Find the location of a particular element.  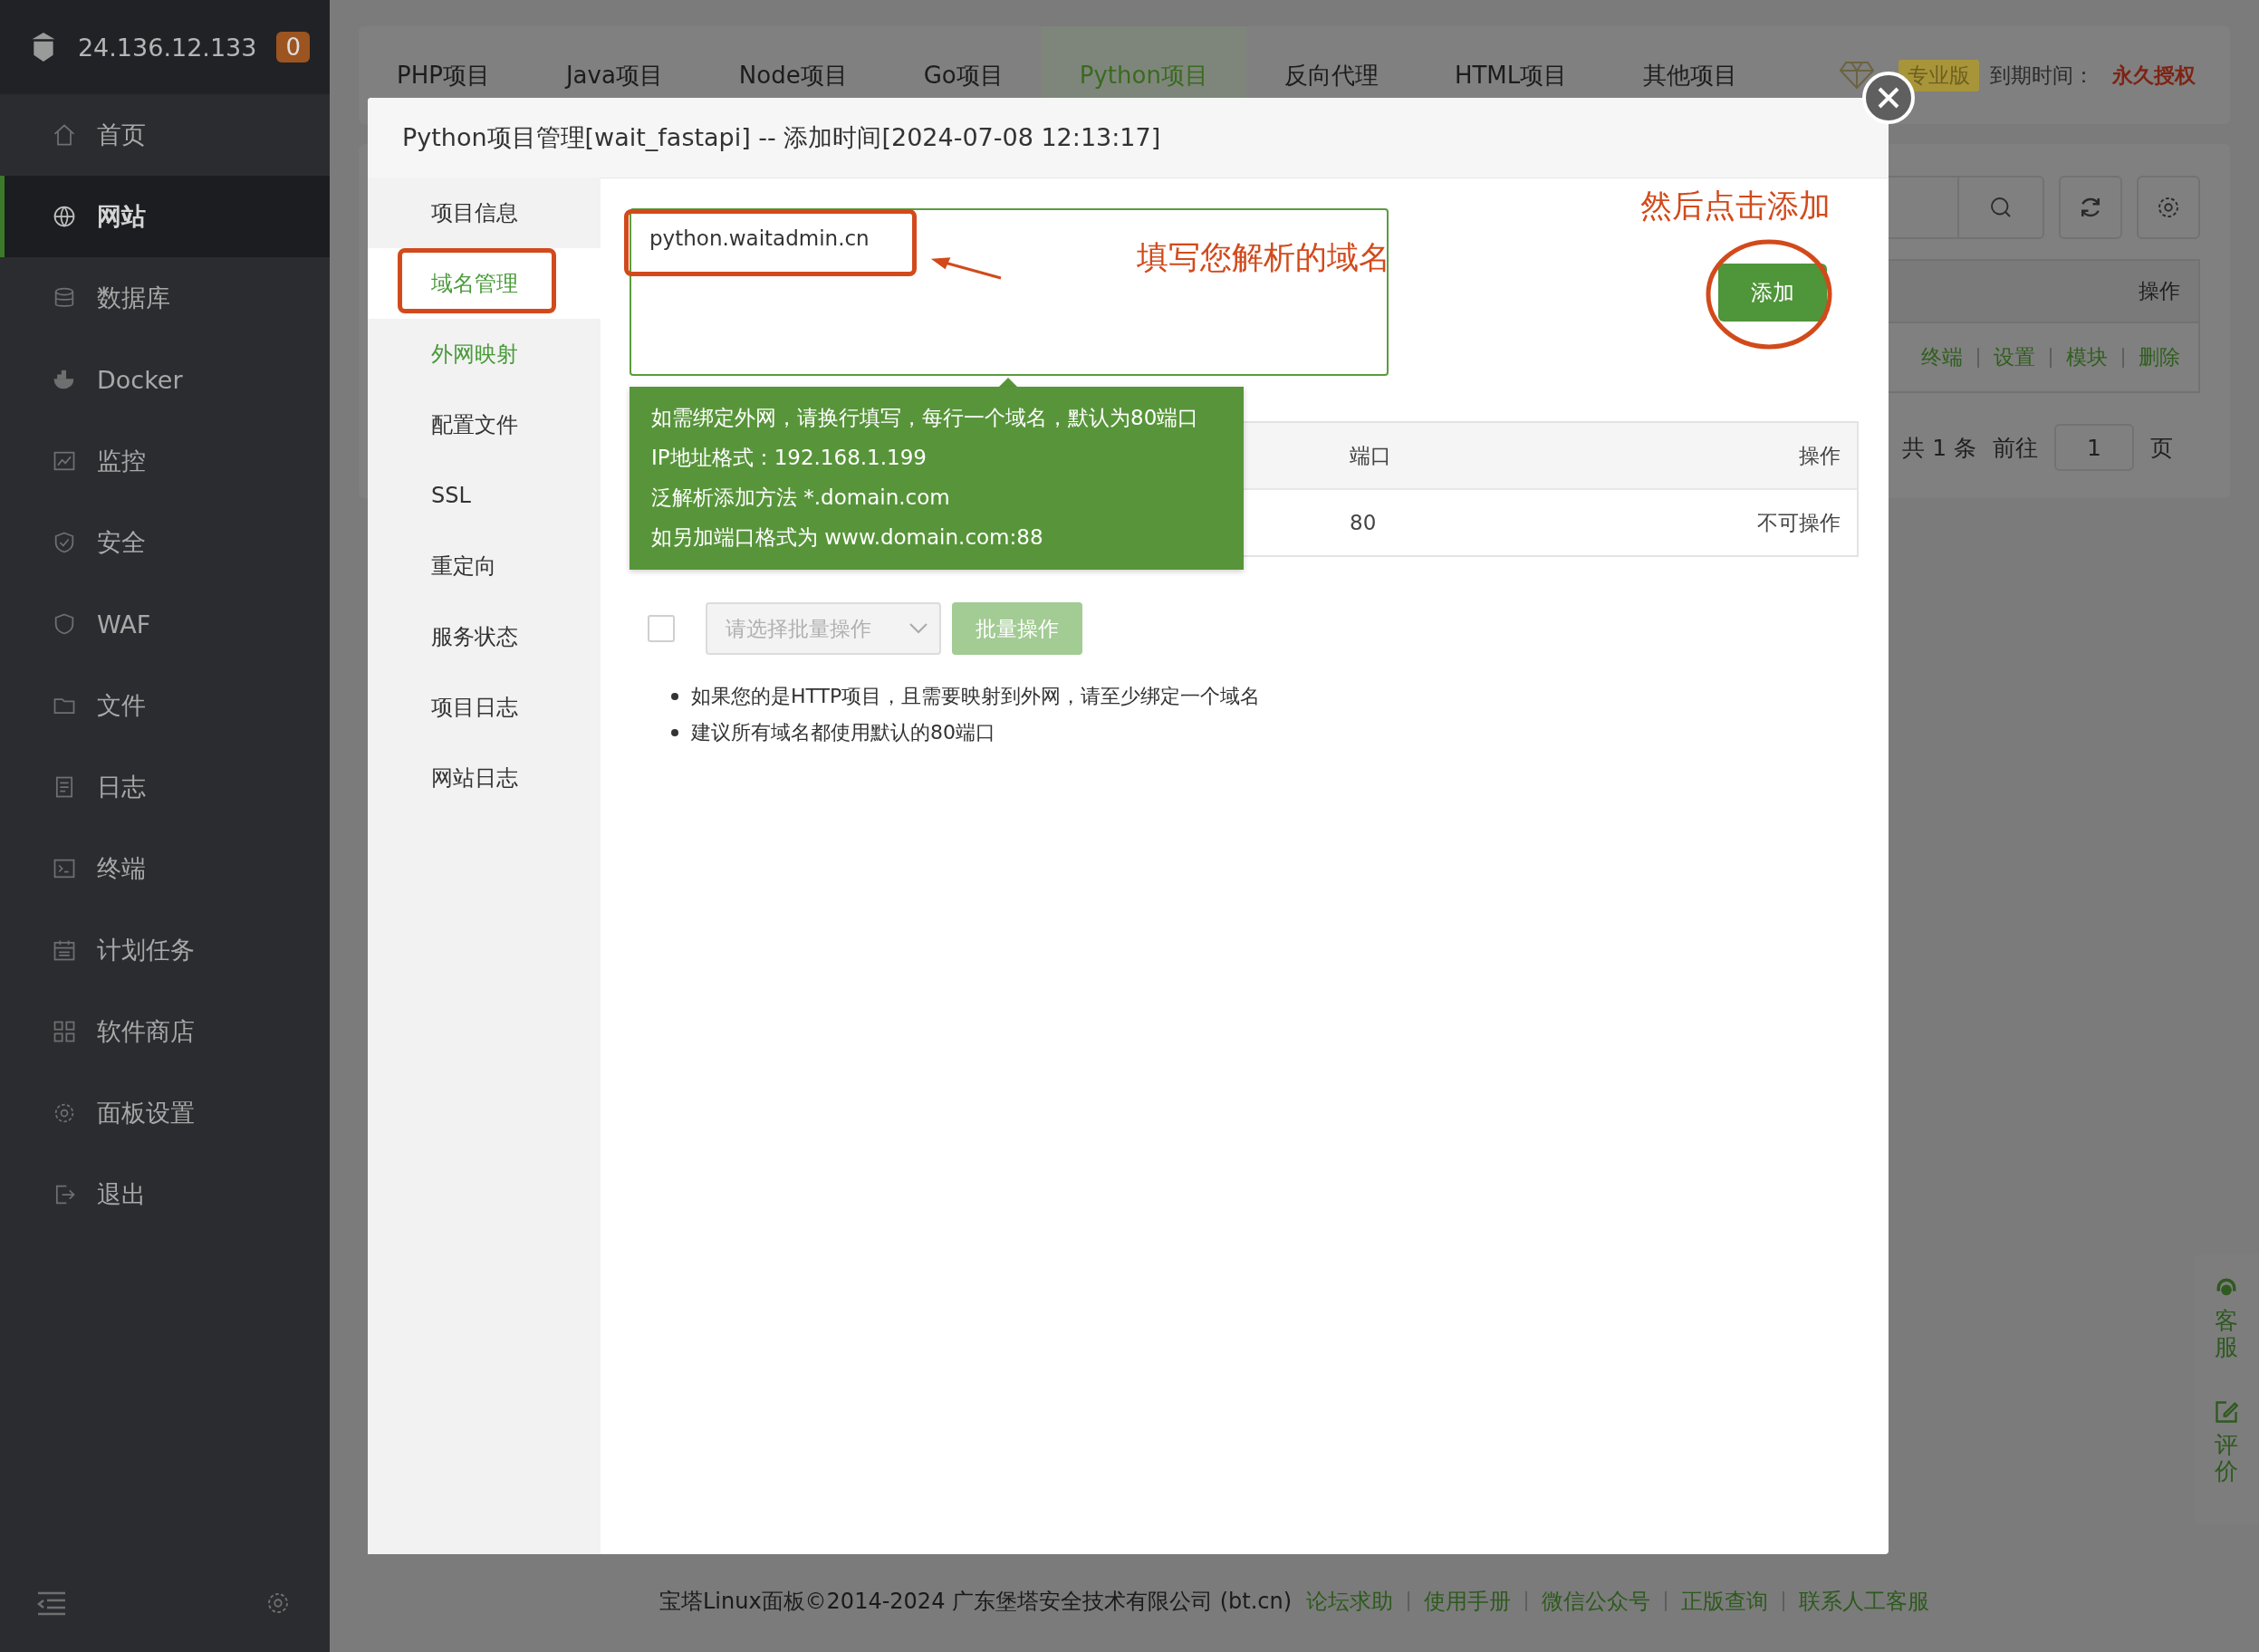

sidebar-label: 数据库 is located at coordinates (133, 298).